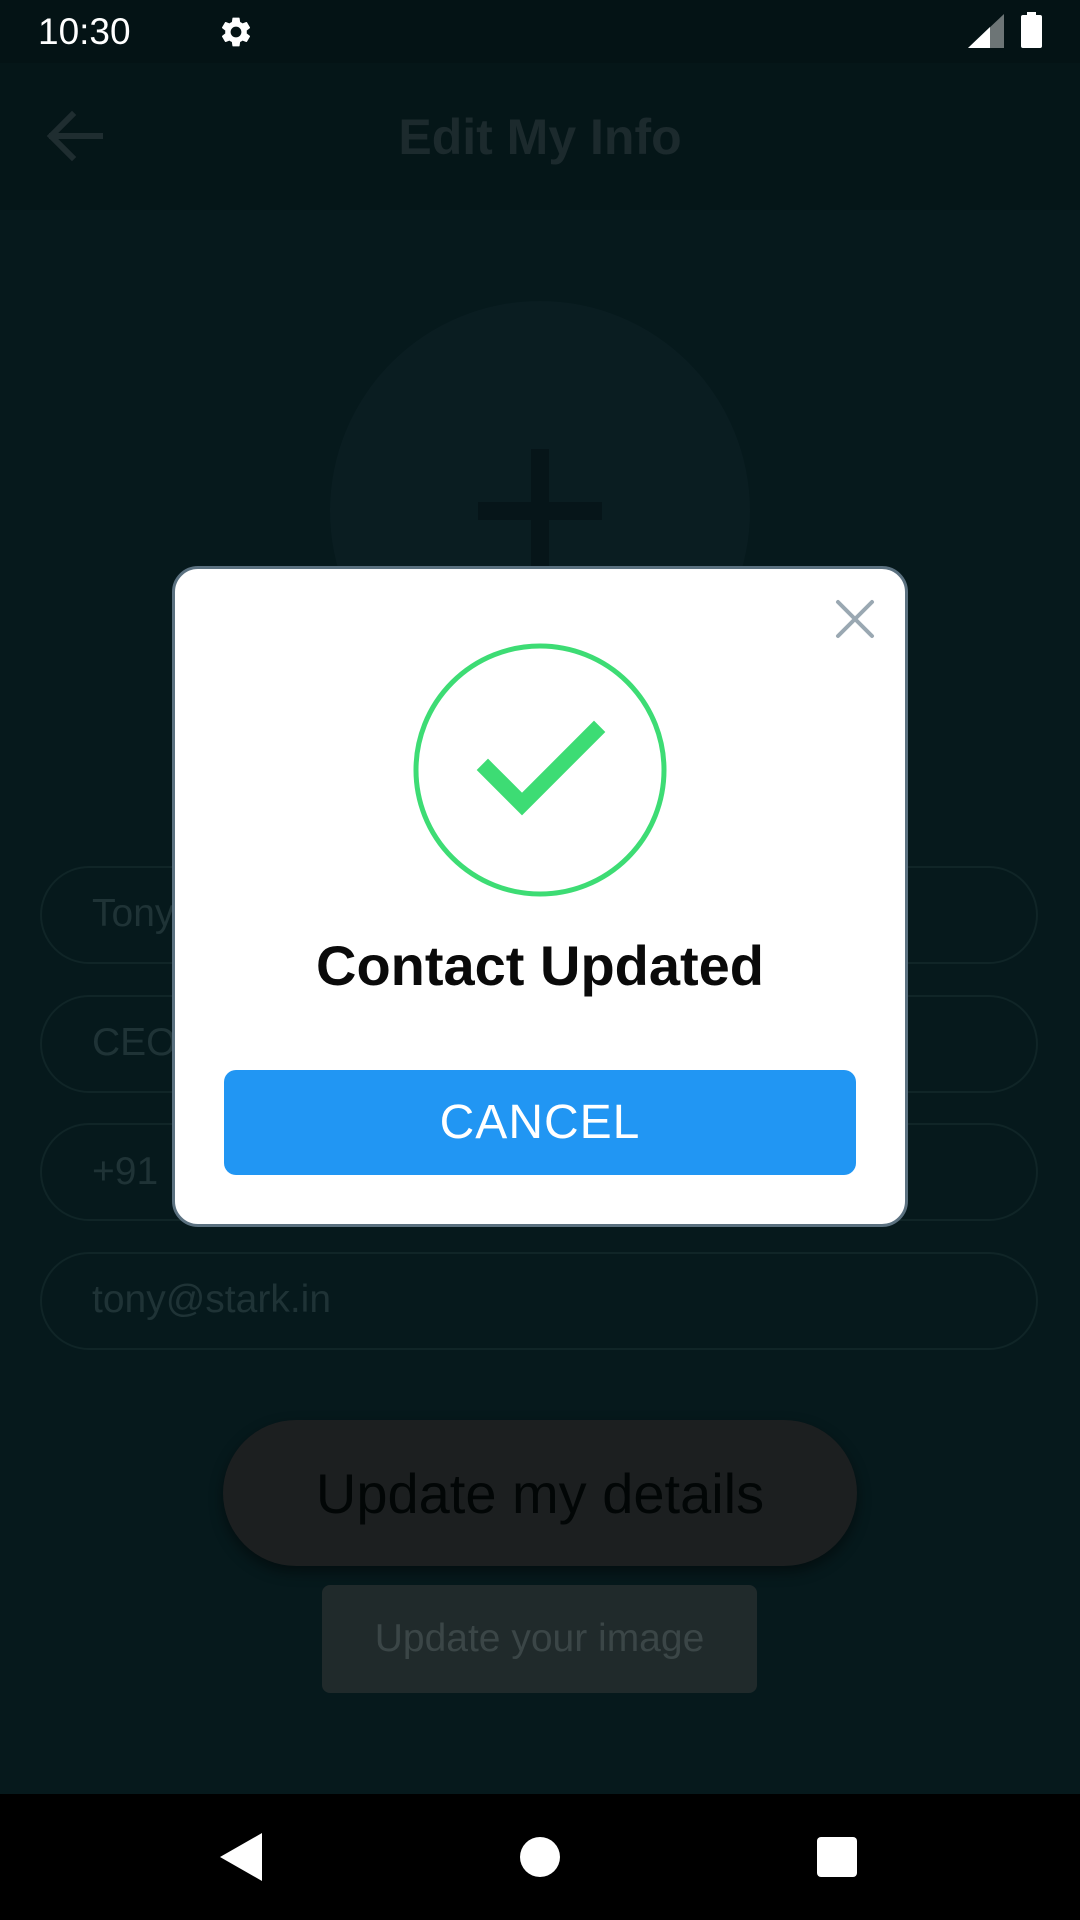  I want to click on status-time: 10:30, so click(84, 31).